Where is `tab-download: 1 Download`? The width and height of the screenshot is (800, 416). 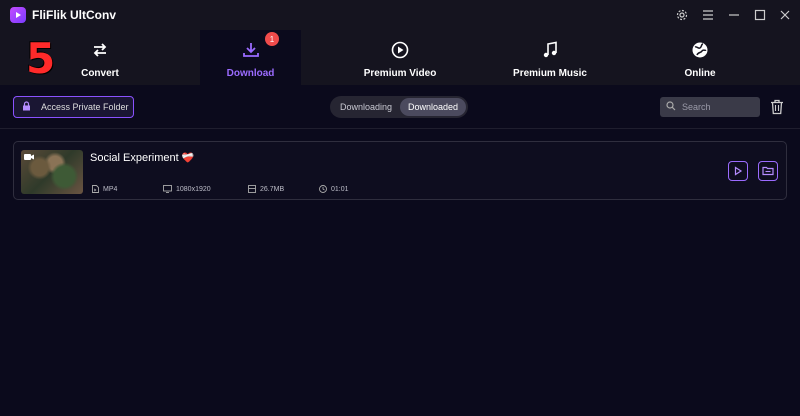
tab-download: 1 Download is located at coordinates (250, 57).